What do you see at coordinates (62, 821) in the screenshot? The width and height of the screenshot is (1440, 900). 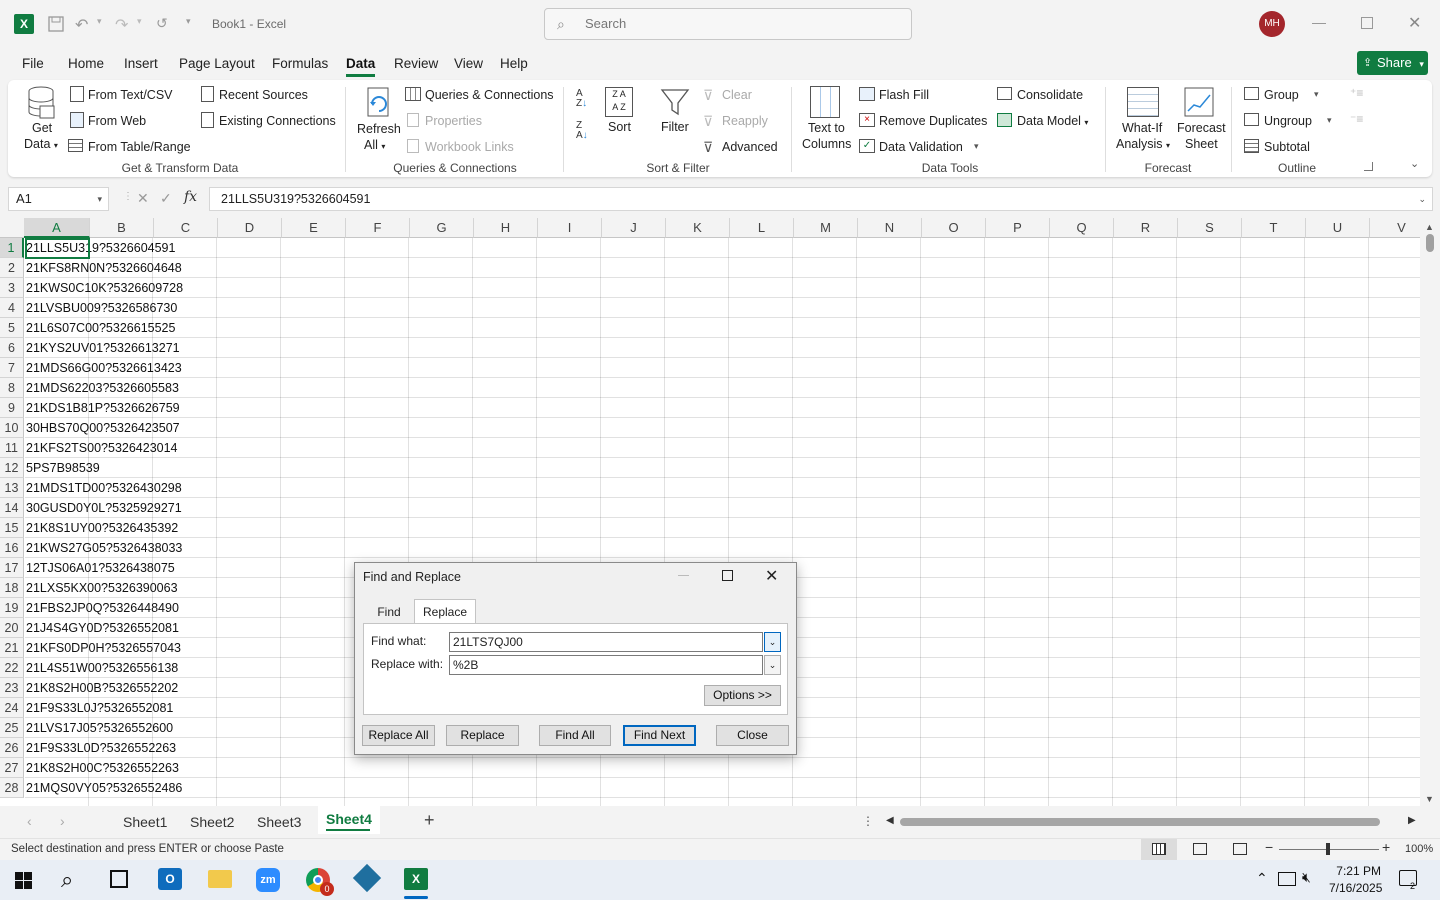 I see `next-sheet-icon: ›` at bounding box center [62, 821].